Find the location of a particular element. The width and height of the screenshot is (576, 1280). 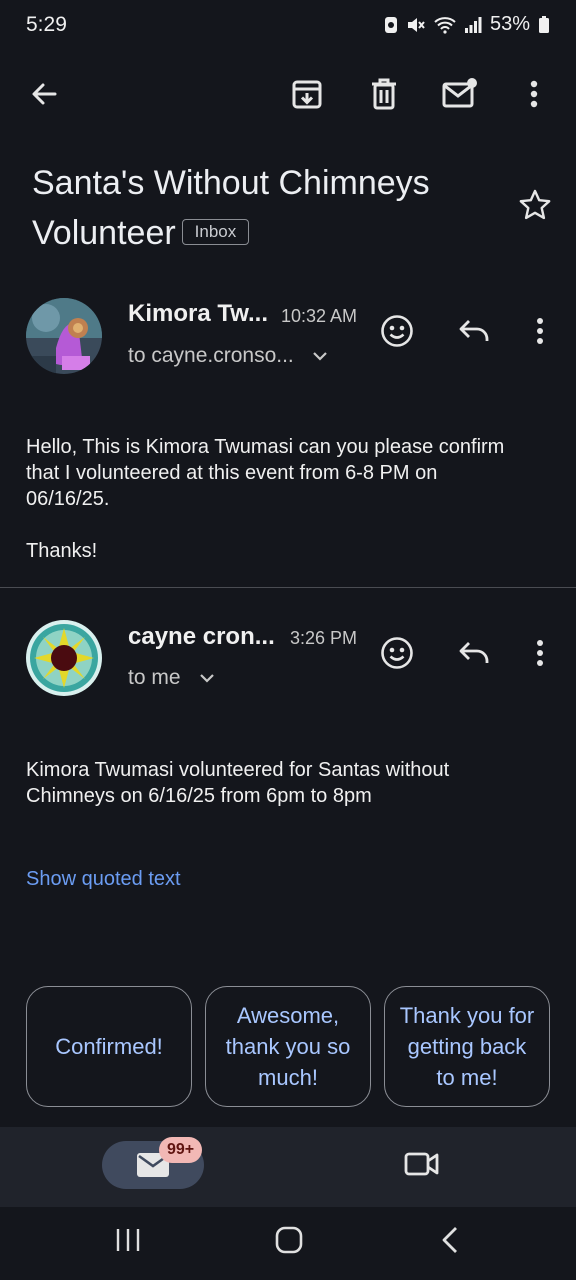

subject-line-1: Santa's Without Chimneys is located at coordinates (231, 183).